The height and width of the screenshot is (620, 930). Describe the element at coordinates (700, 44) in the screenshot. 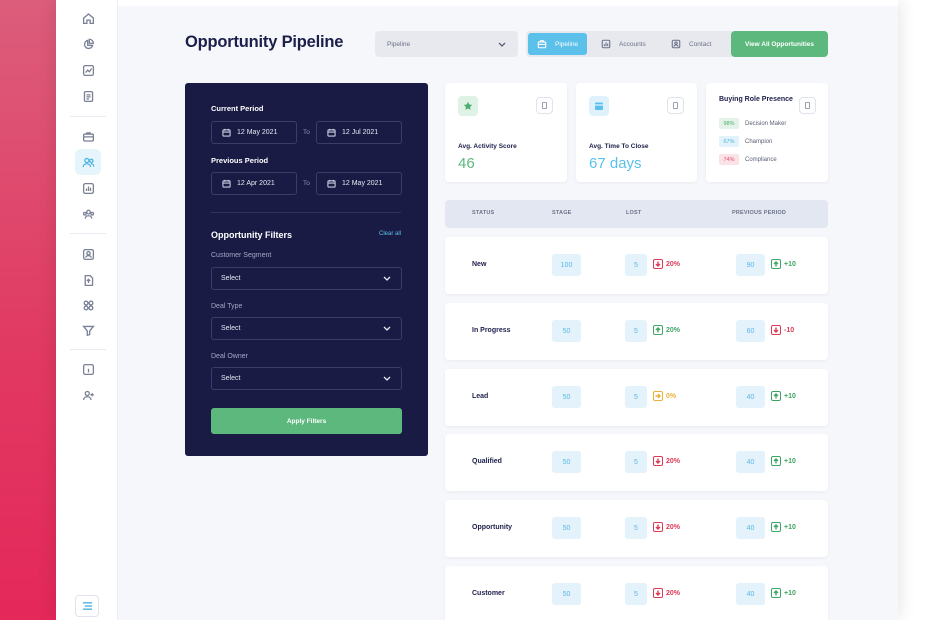

I see `tab-label: Contact` at that location.